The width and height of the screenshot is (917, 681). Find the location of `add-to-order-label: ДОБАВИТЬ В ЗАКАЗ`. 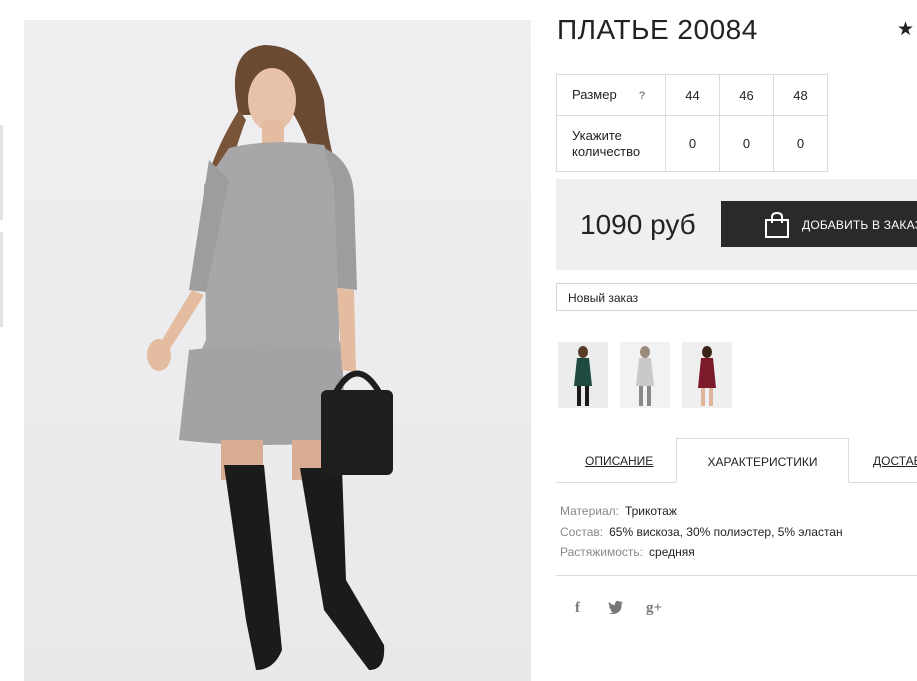

add-to-order-label: ДОБАВИТЬ В ЗАКАЗ is located at coordinates (859, 225).